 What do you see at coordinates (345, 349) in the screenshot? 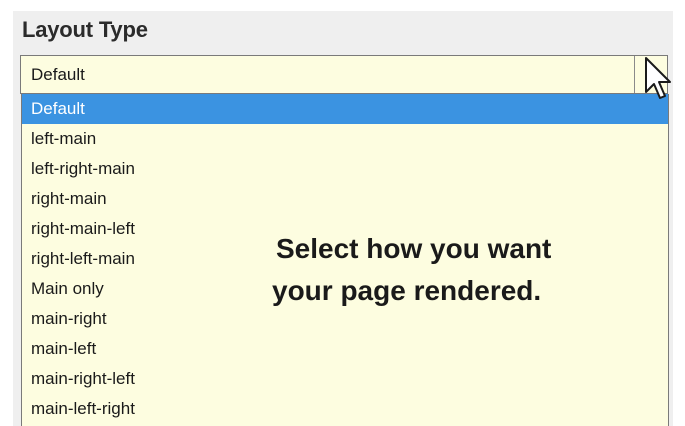
I see `option-main-left: main-left` at bounding box center [345, 349].